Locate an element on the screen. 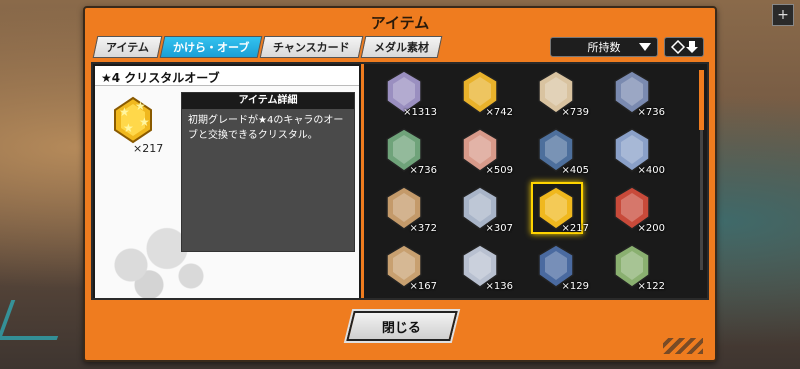  plus-icon: + is located at coordinates (783, 15).